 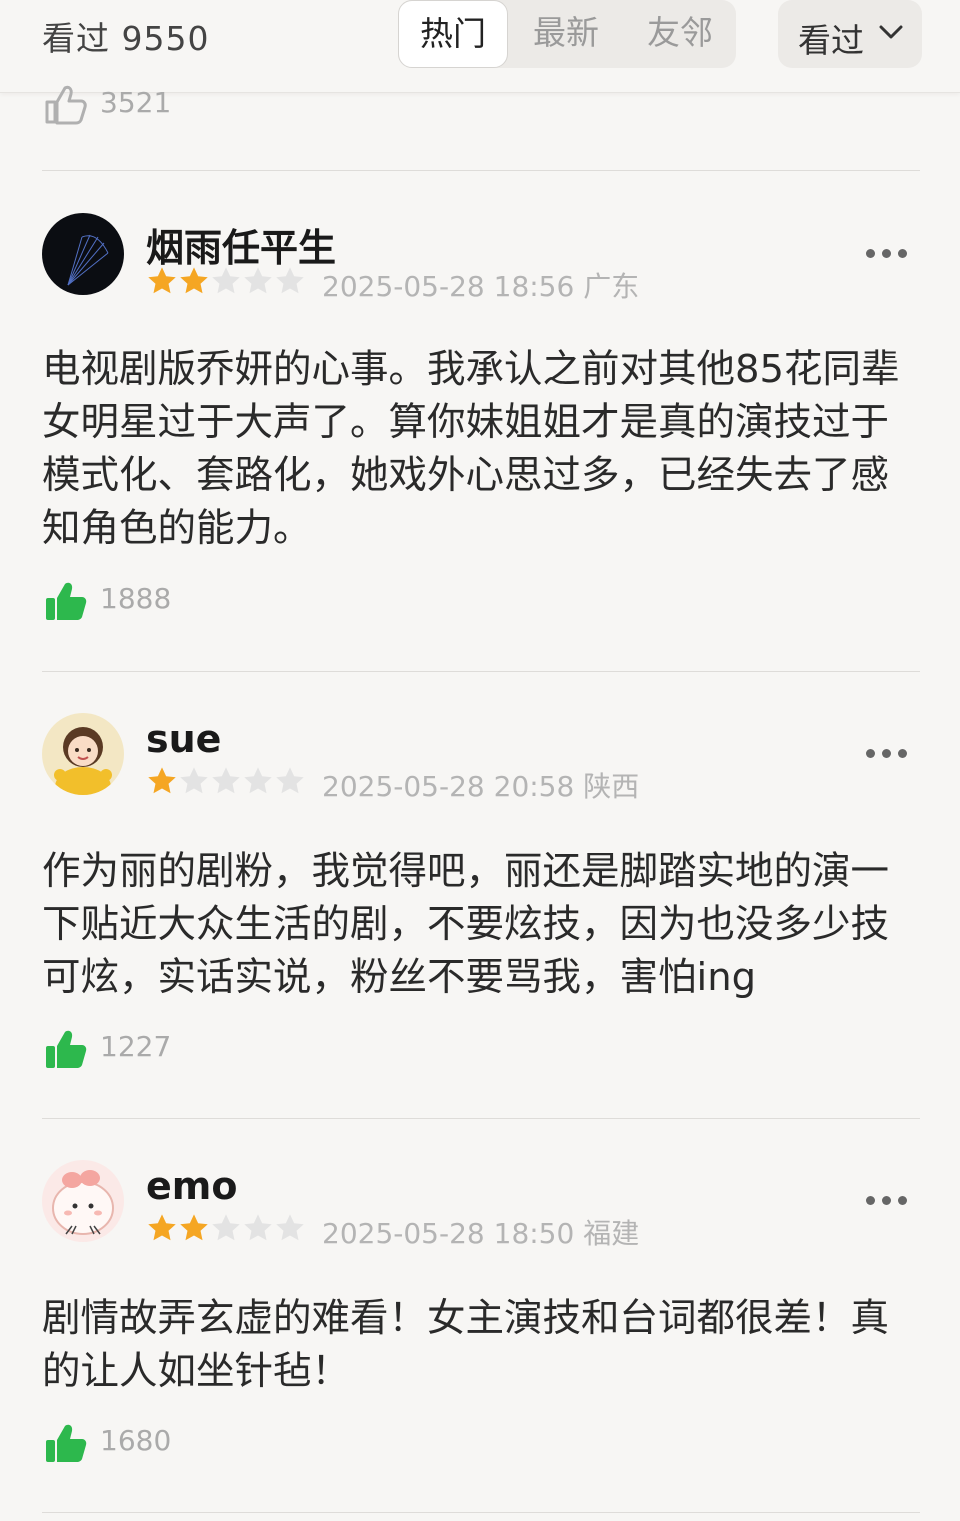 What do you see at coordinates (466, 1345) in the screenshot?
I see `review-text: 剧情故弄玄虚的难看！女主演技和台词都很差！真的让人如坐针毡！` at bounding box center [466, 1345].